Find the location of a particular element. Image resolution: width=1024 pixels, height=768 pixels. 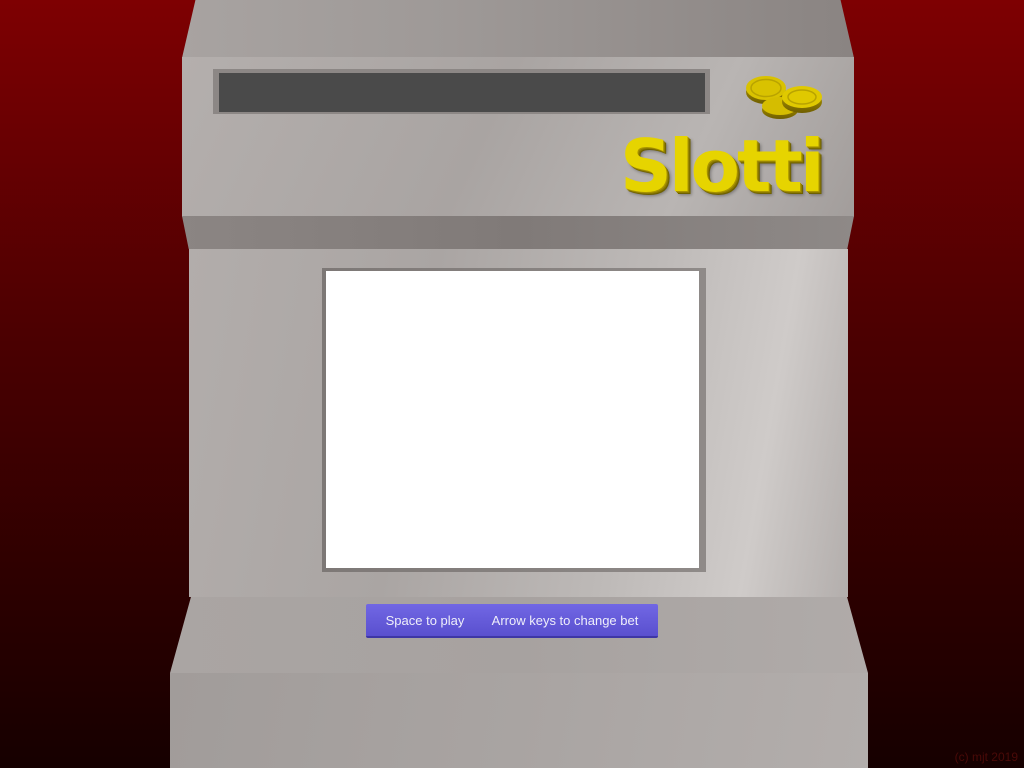

cabinet-base is located at coordinates (519, 720).